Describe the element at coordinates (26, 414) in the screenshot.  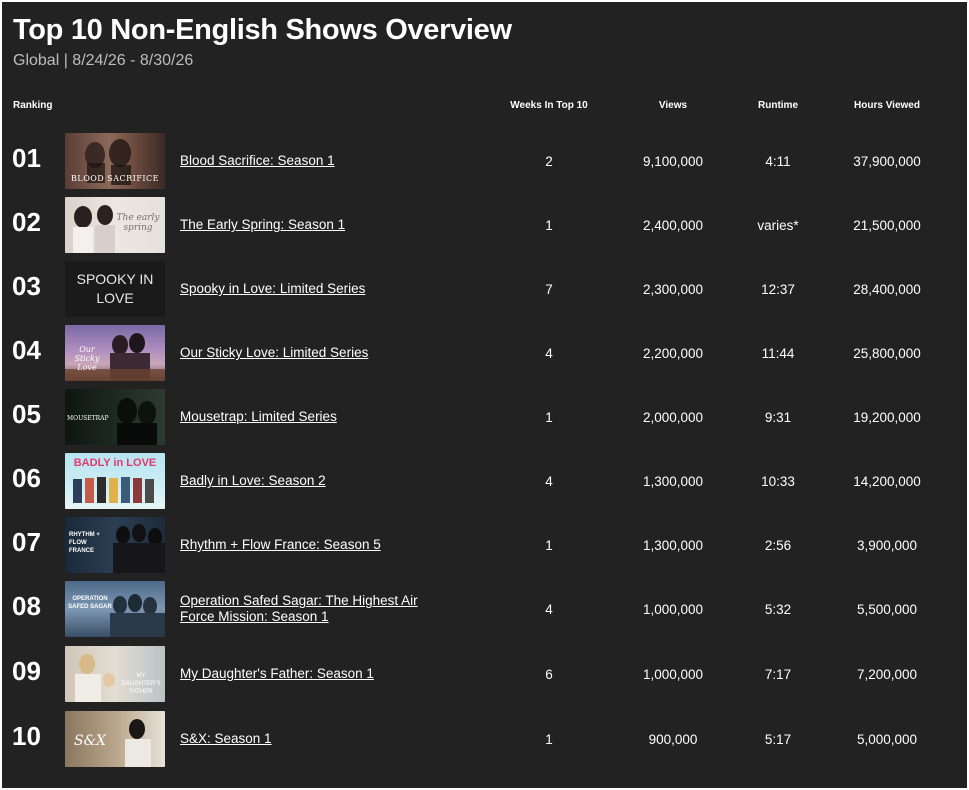
I see `rank-number: 05` at that location.